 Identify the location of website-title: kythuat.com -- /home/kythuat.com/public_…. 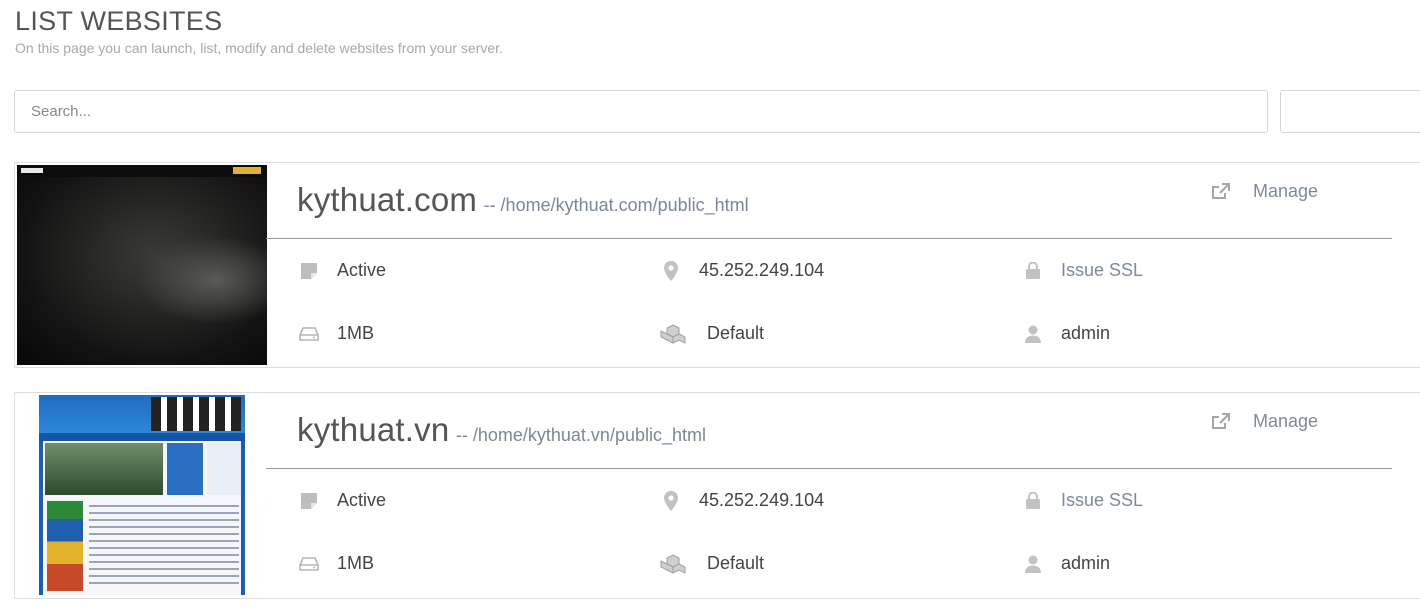
(523, 200).